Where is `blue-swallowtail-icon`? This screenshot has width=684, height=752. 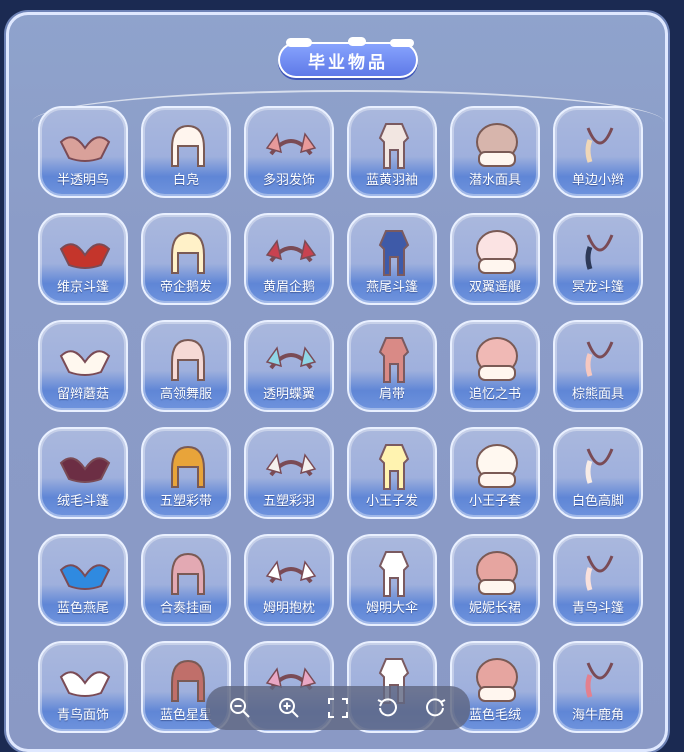 blue-swallowtail-icon is located at coordinates (85, 577).